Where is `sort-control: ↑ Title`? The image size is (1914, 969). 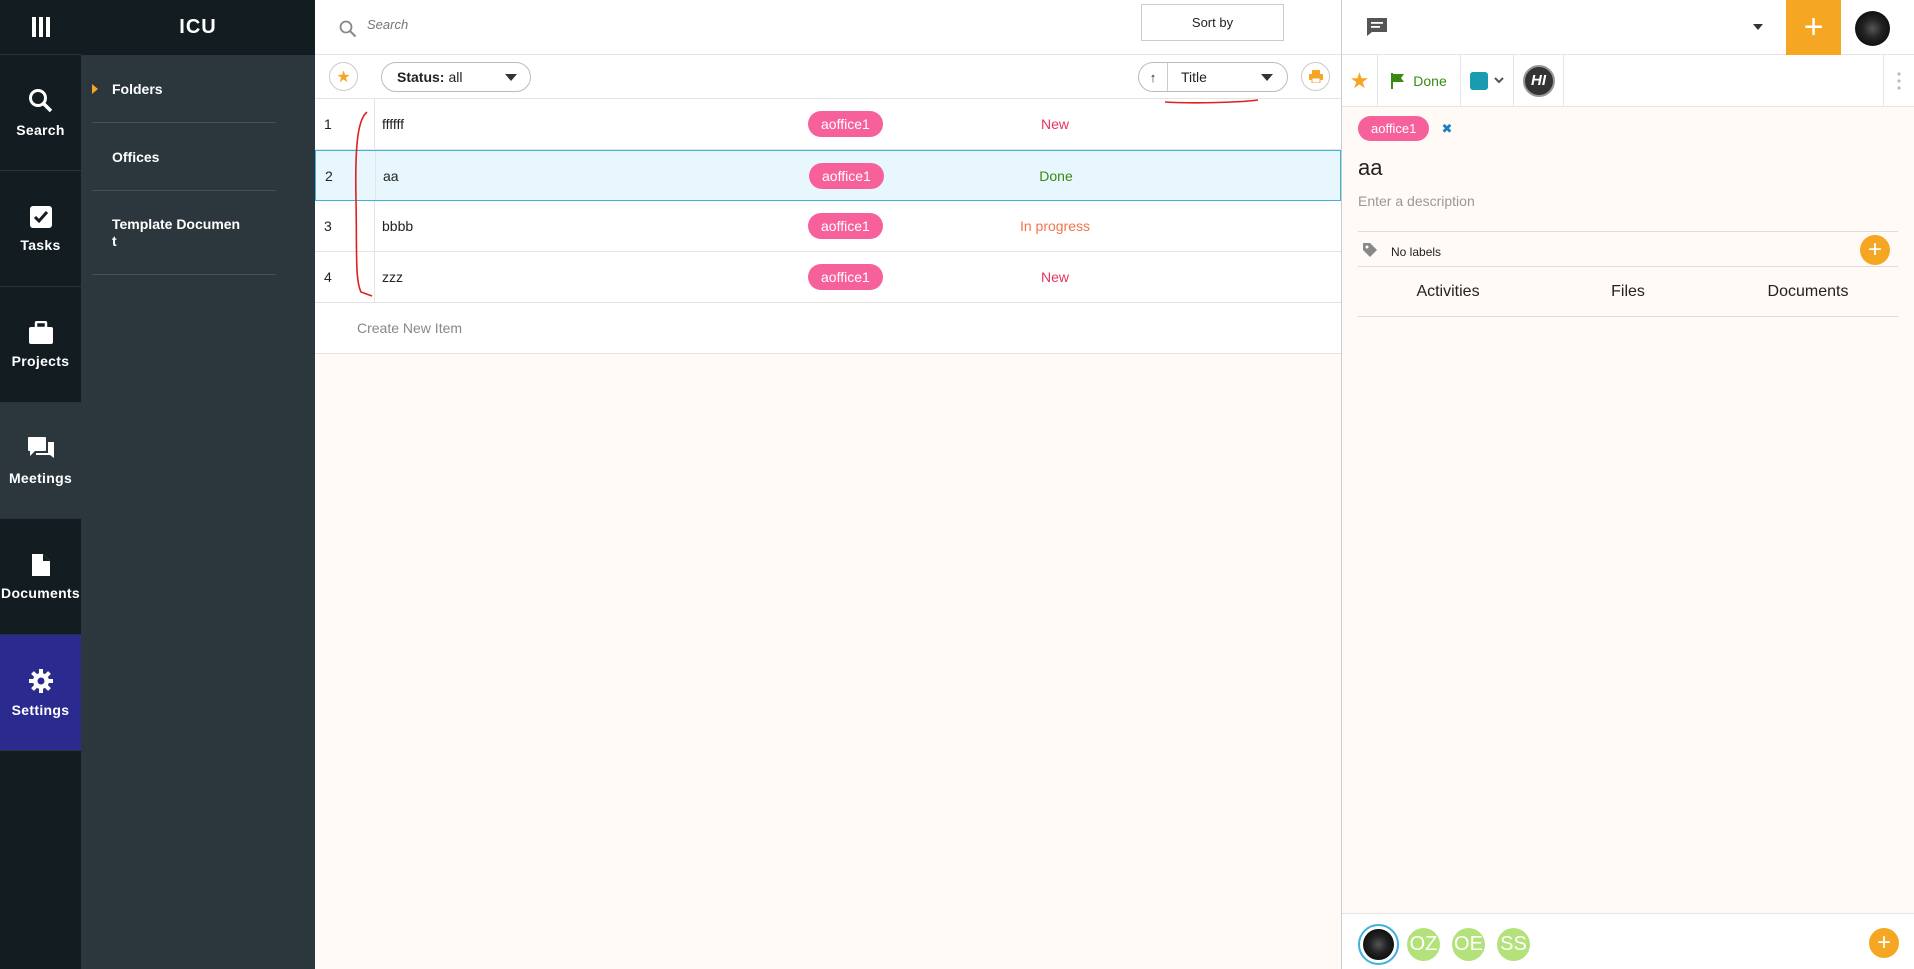
sort-control: ↑ Title is located at coordinates (1213, 77).